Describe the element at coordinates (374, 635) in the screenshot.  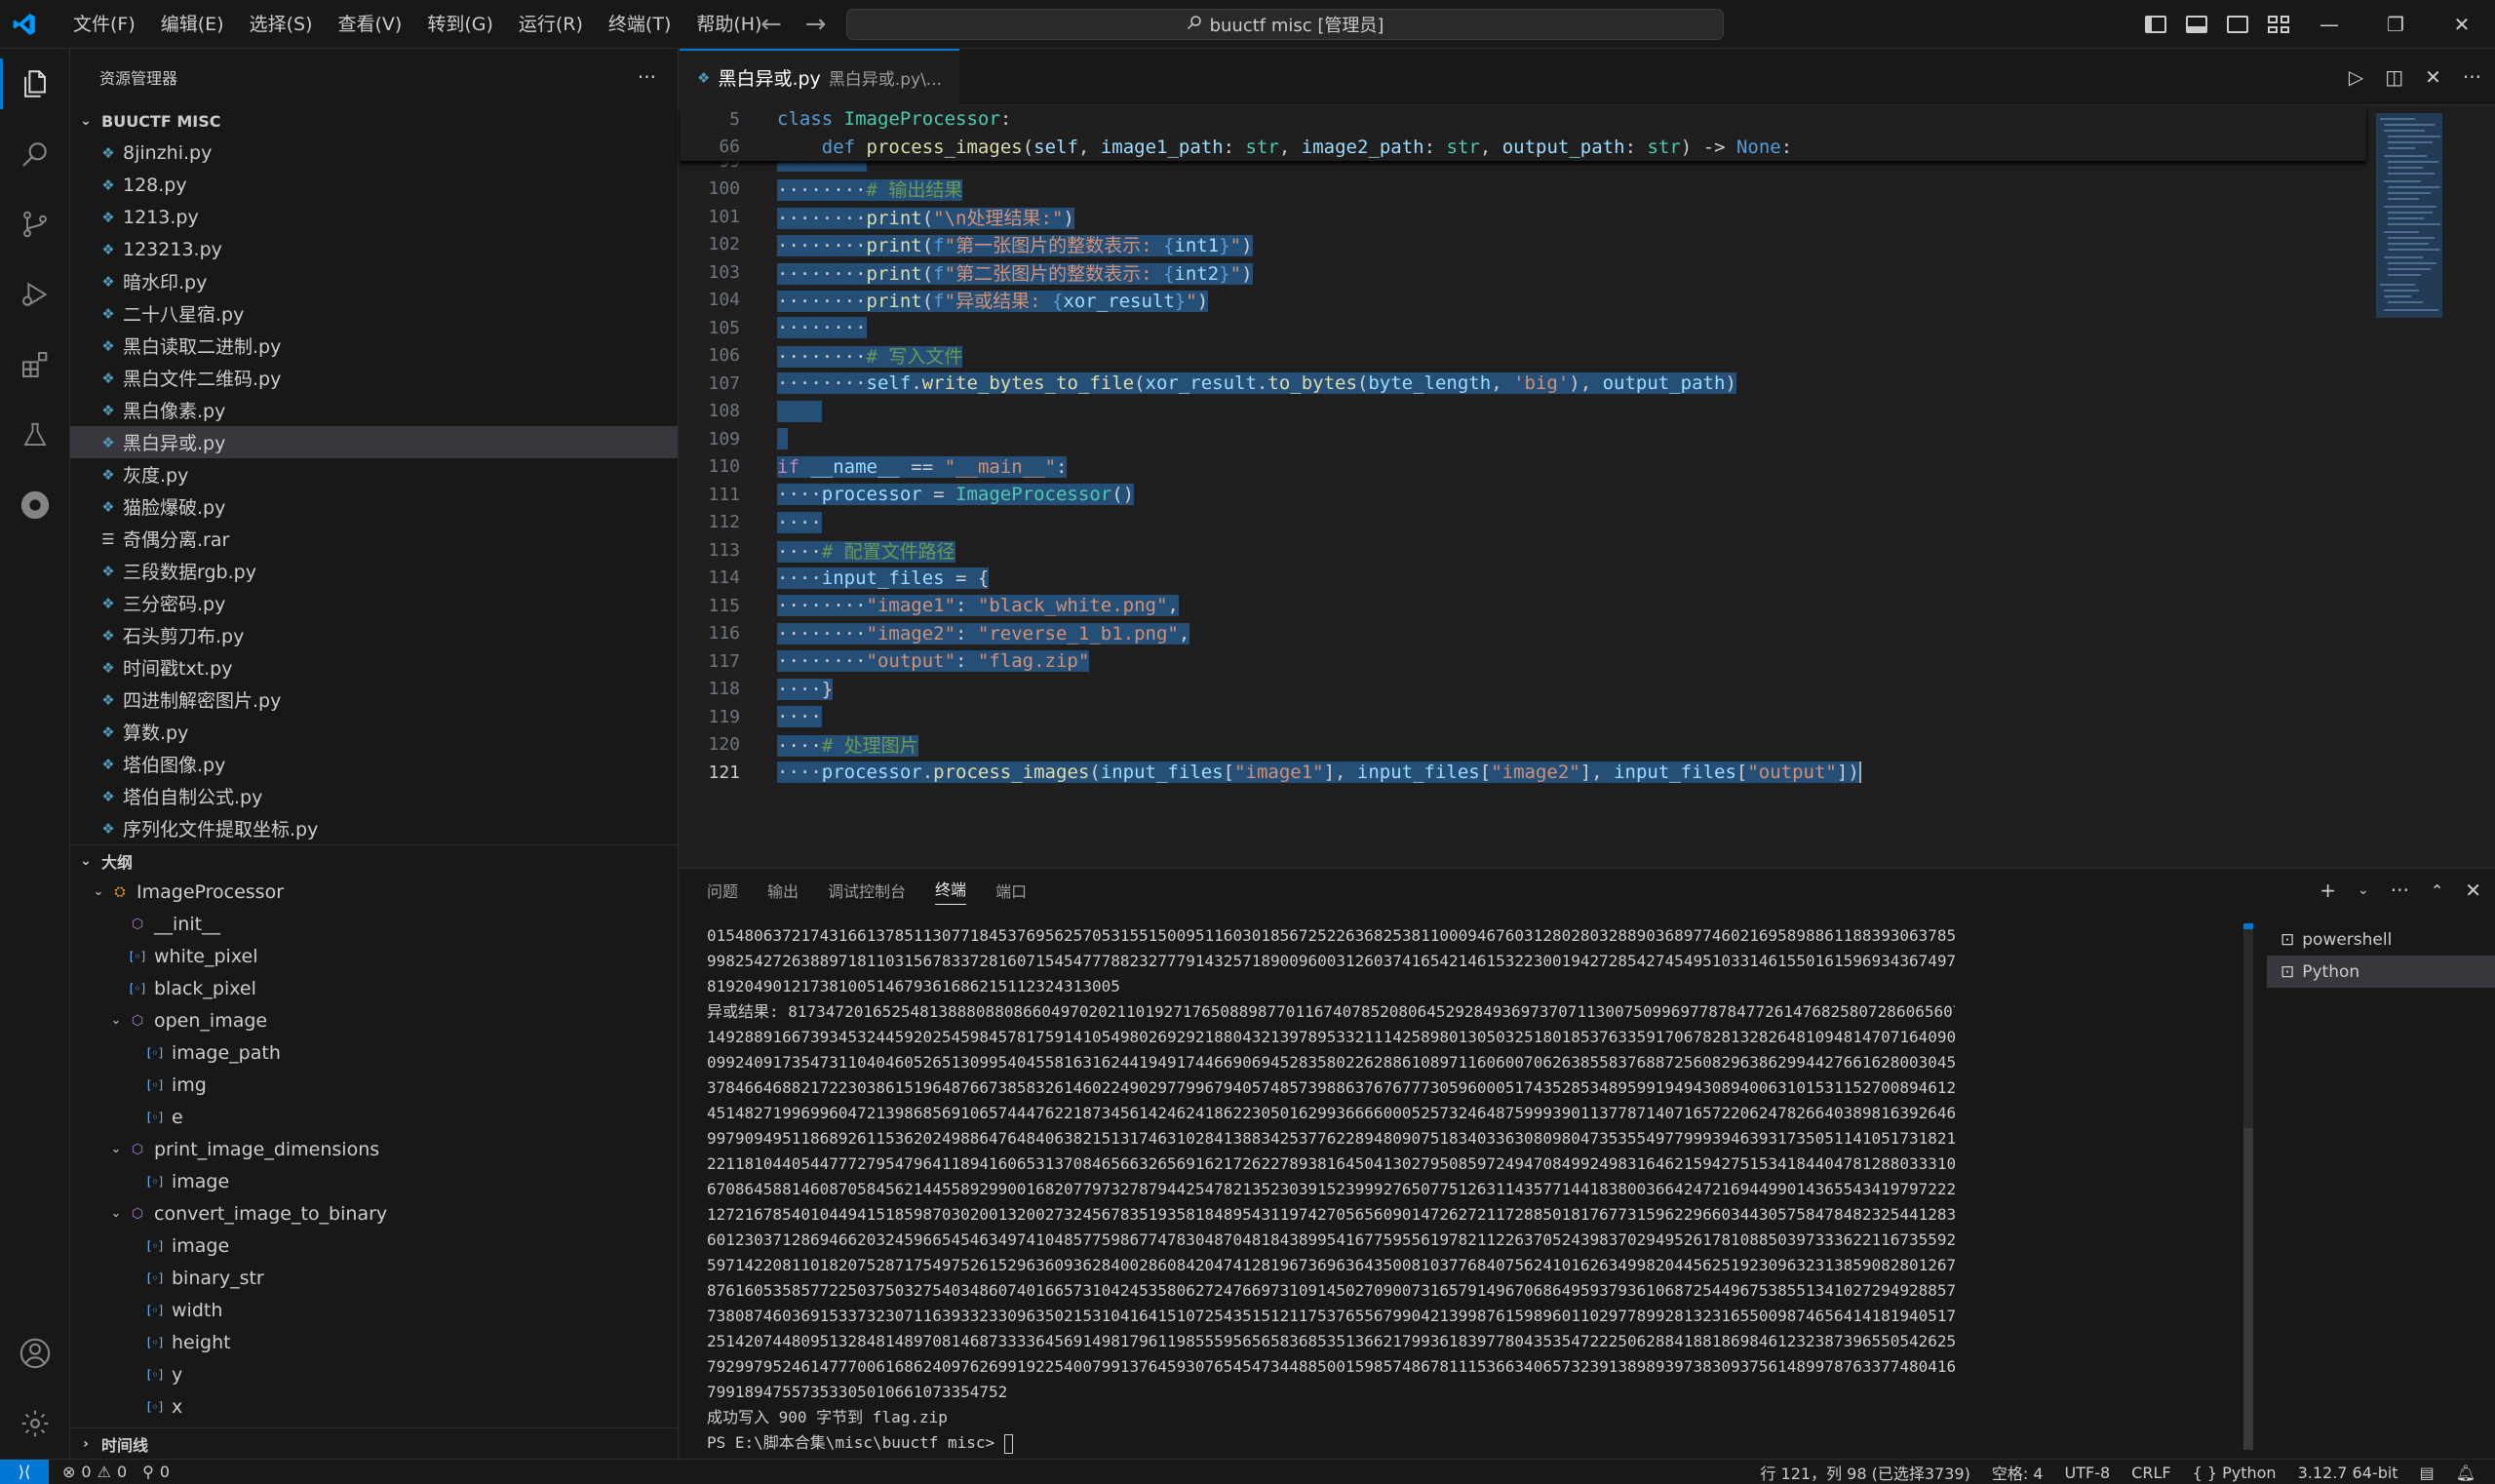
I see `file-tree-item: ❖ 石头剪刀布.py` at that location.